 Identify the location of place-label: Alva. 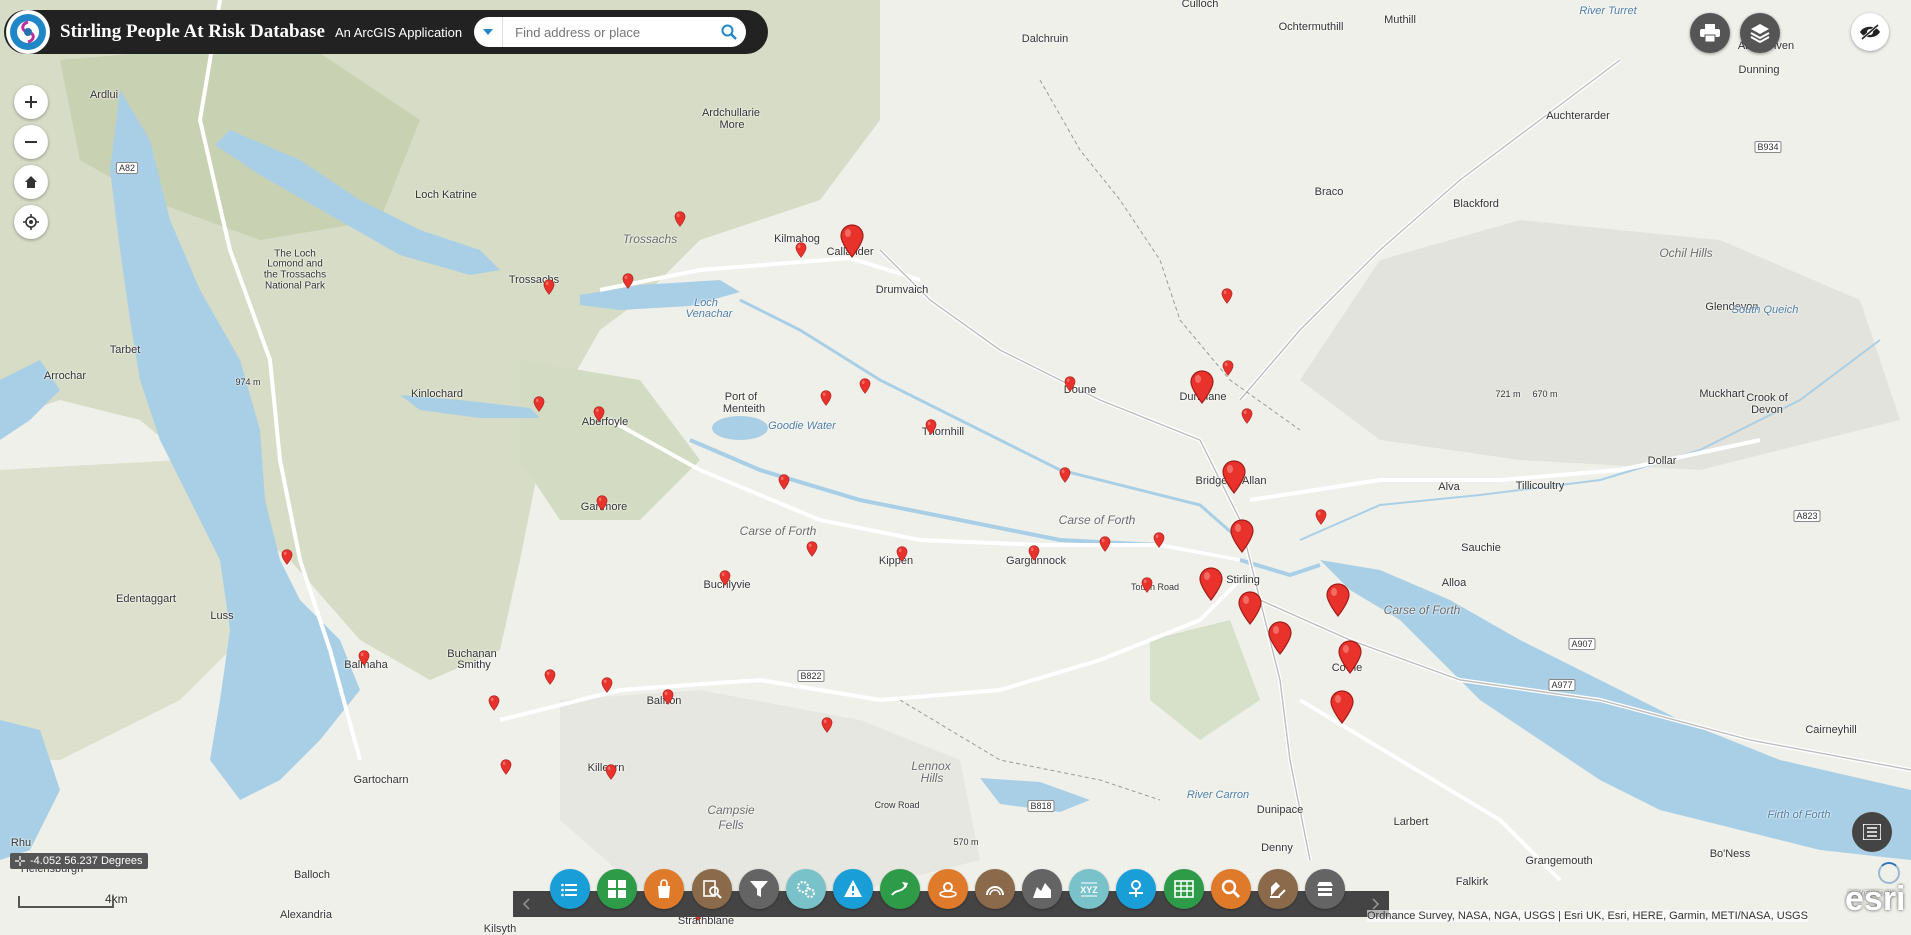
(1449, 487).